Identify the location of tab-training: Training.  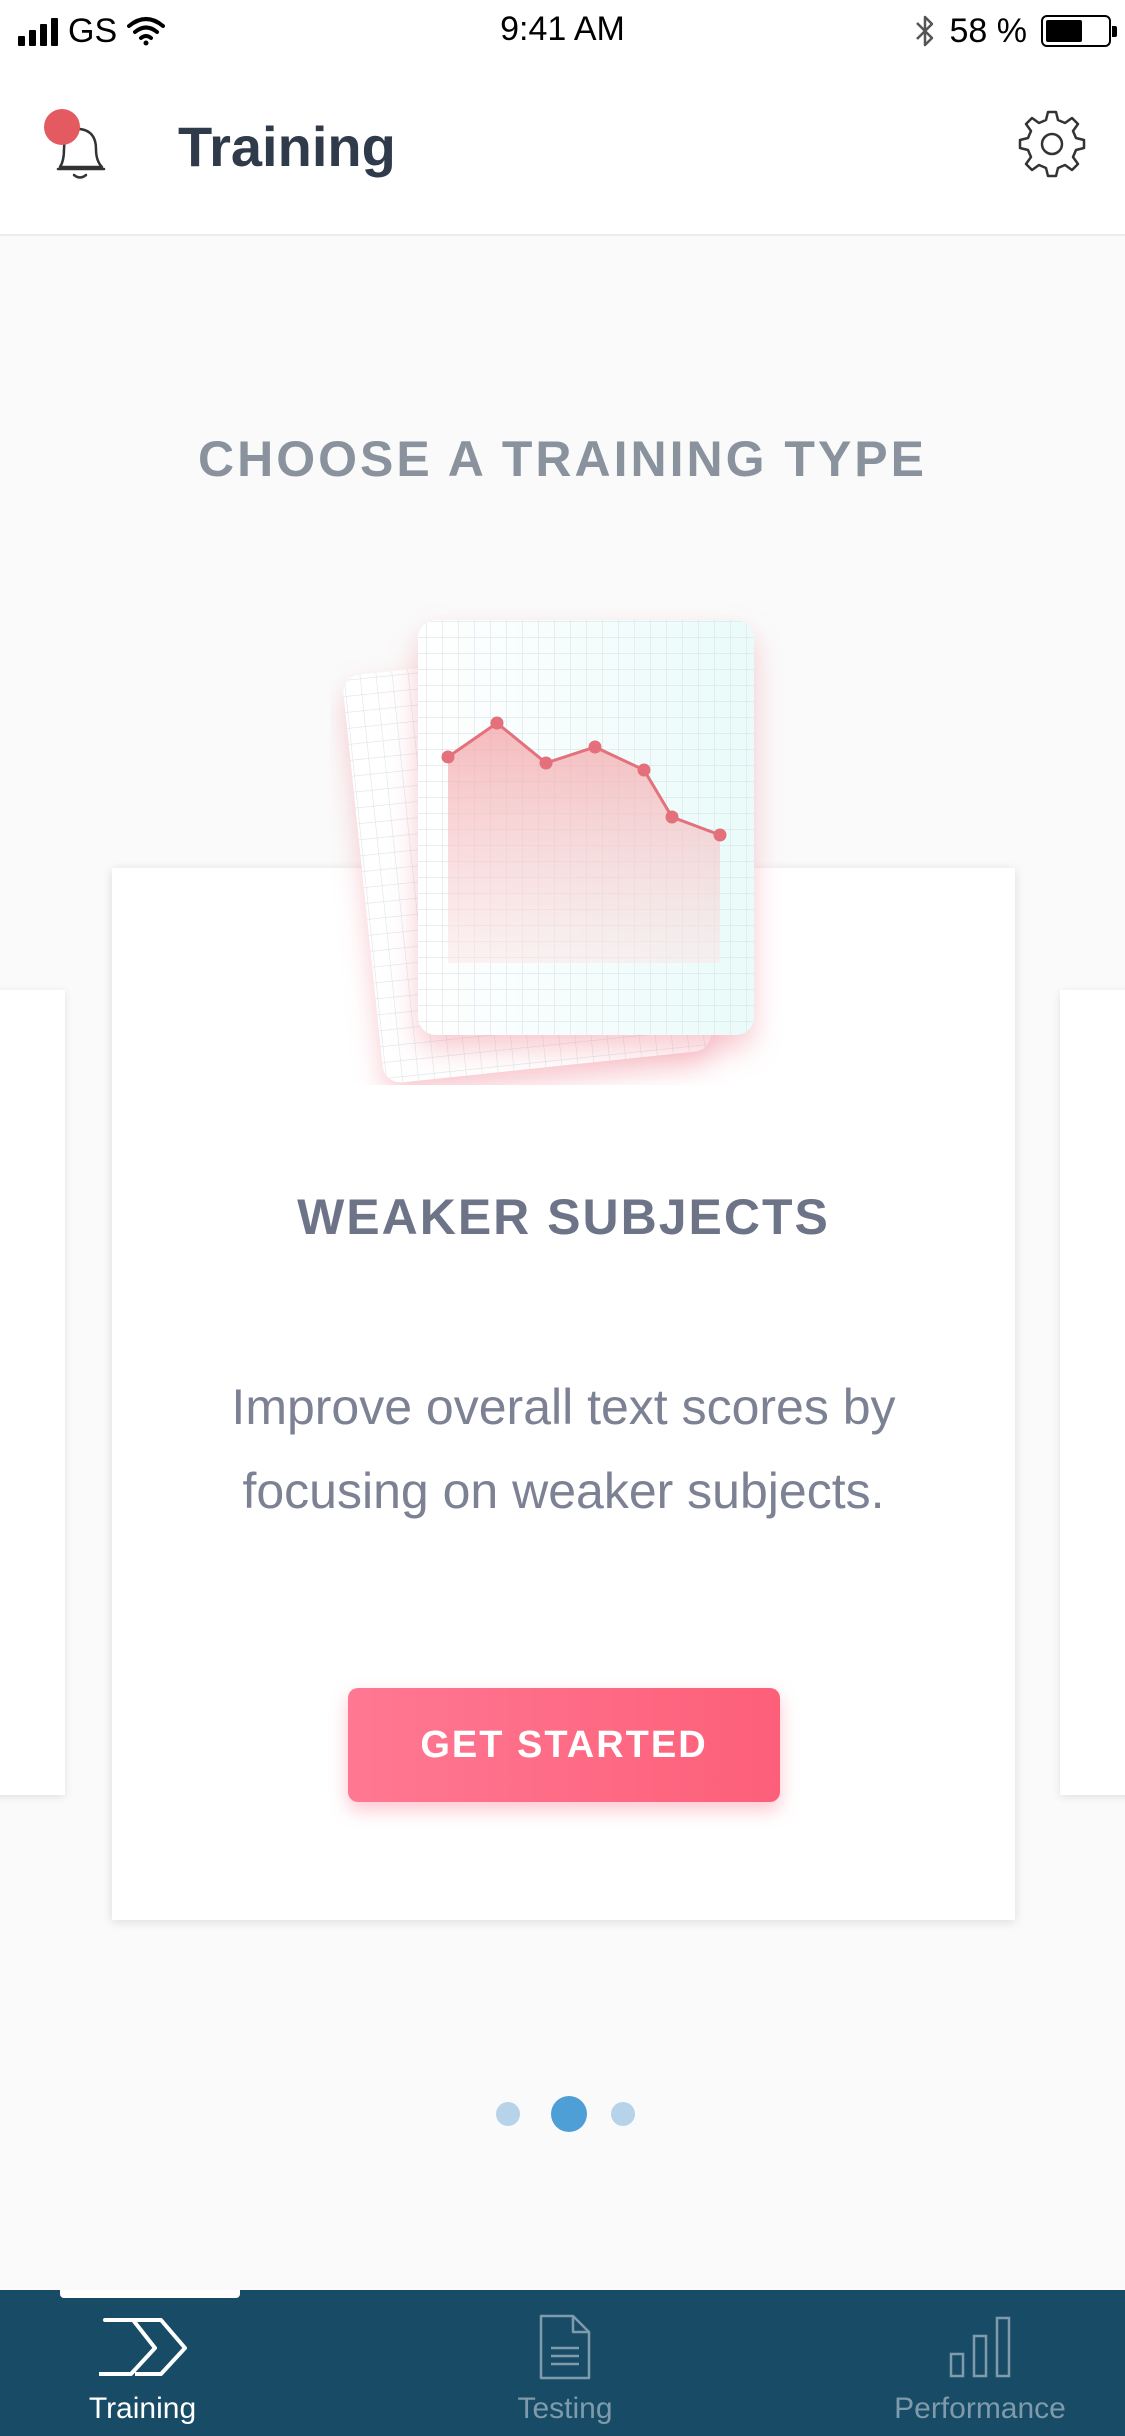
(142, 2363).